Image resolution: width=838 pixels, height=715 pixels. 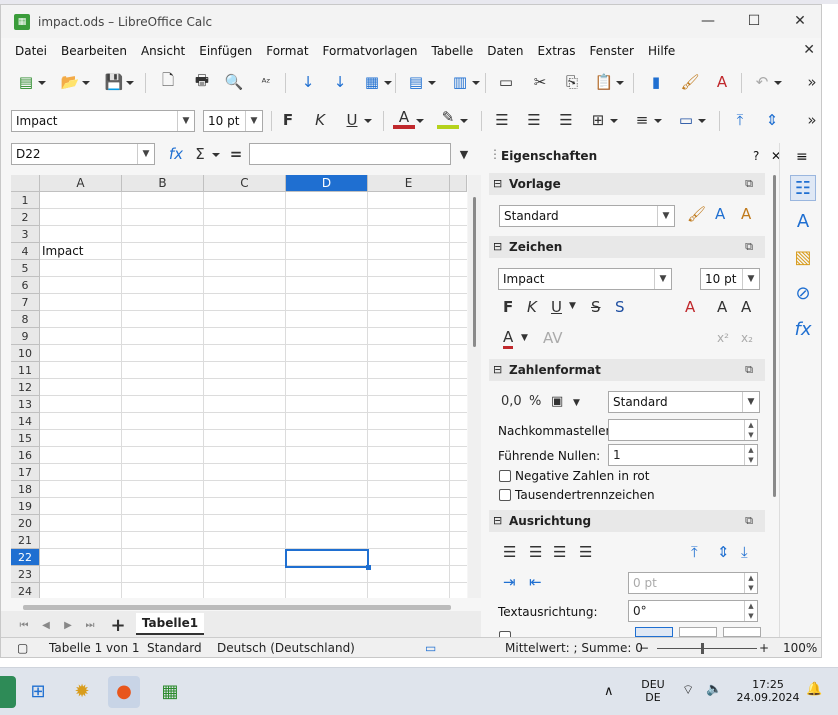 I want to click on volume-icon: 🔈, so click(x=714, y=689).